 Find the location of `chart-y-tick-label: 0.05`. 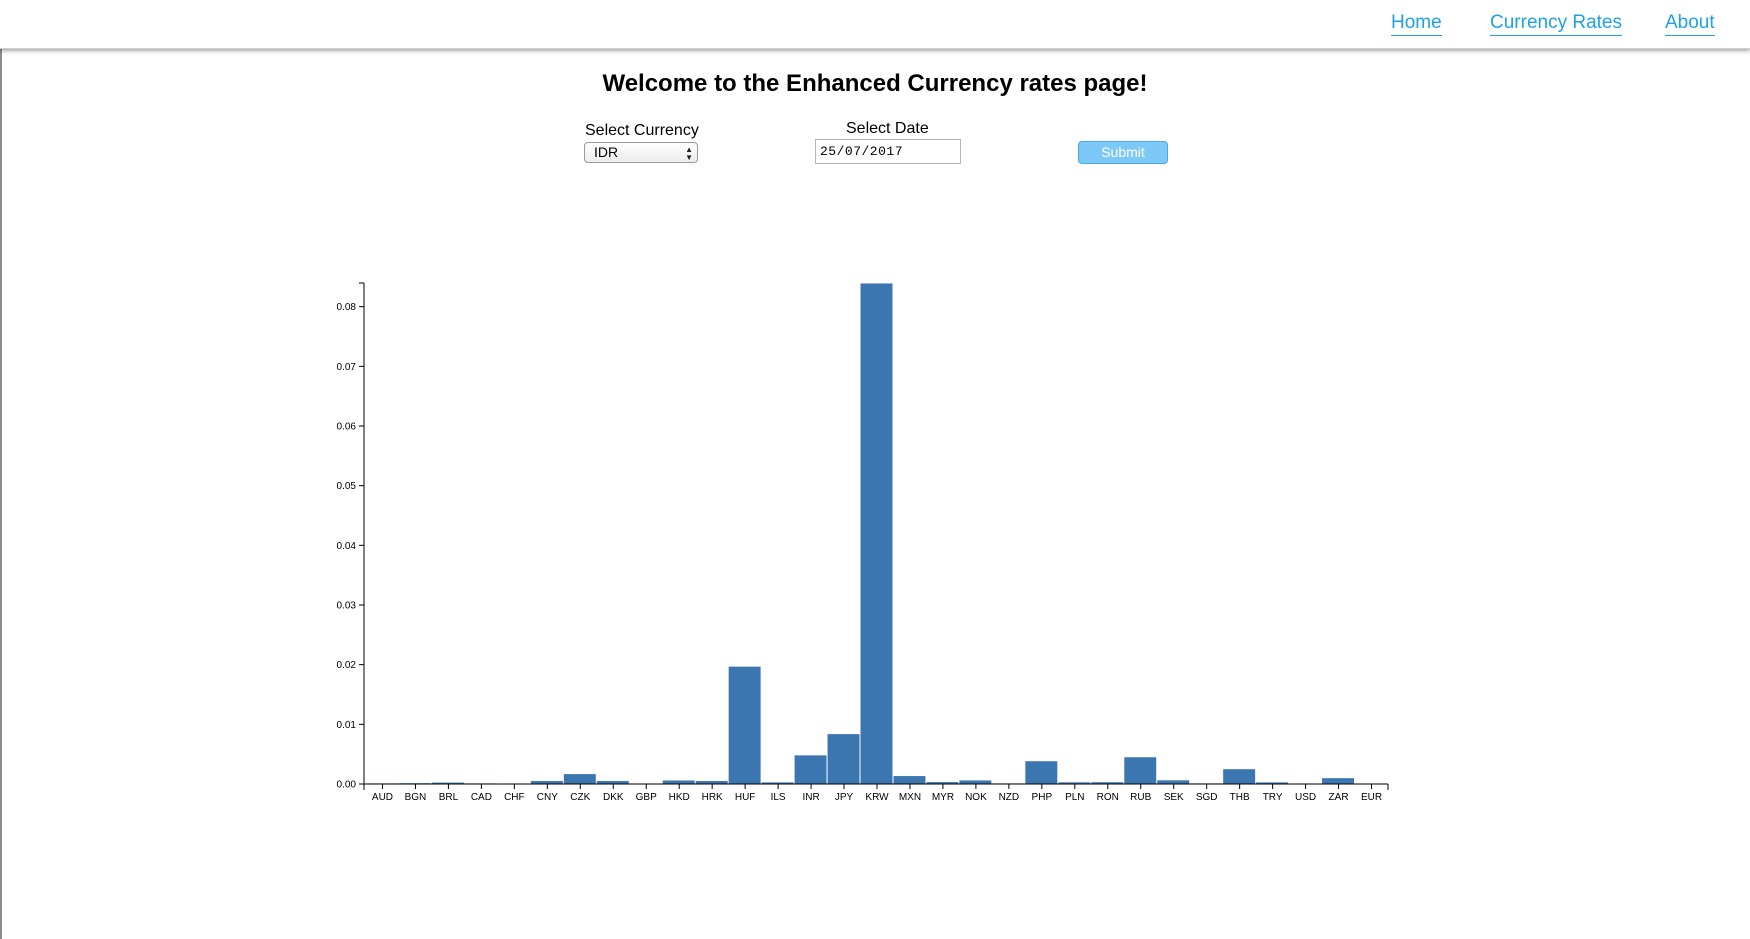

chart-y-tick-label: 0.05 is located at coordinates (347, 486).